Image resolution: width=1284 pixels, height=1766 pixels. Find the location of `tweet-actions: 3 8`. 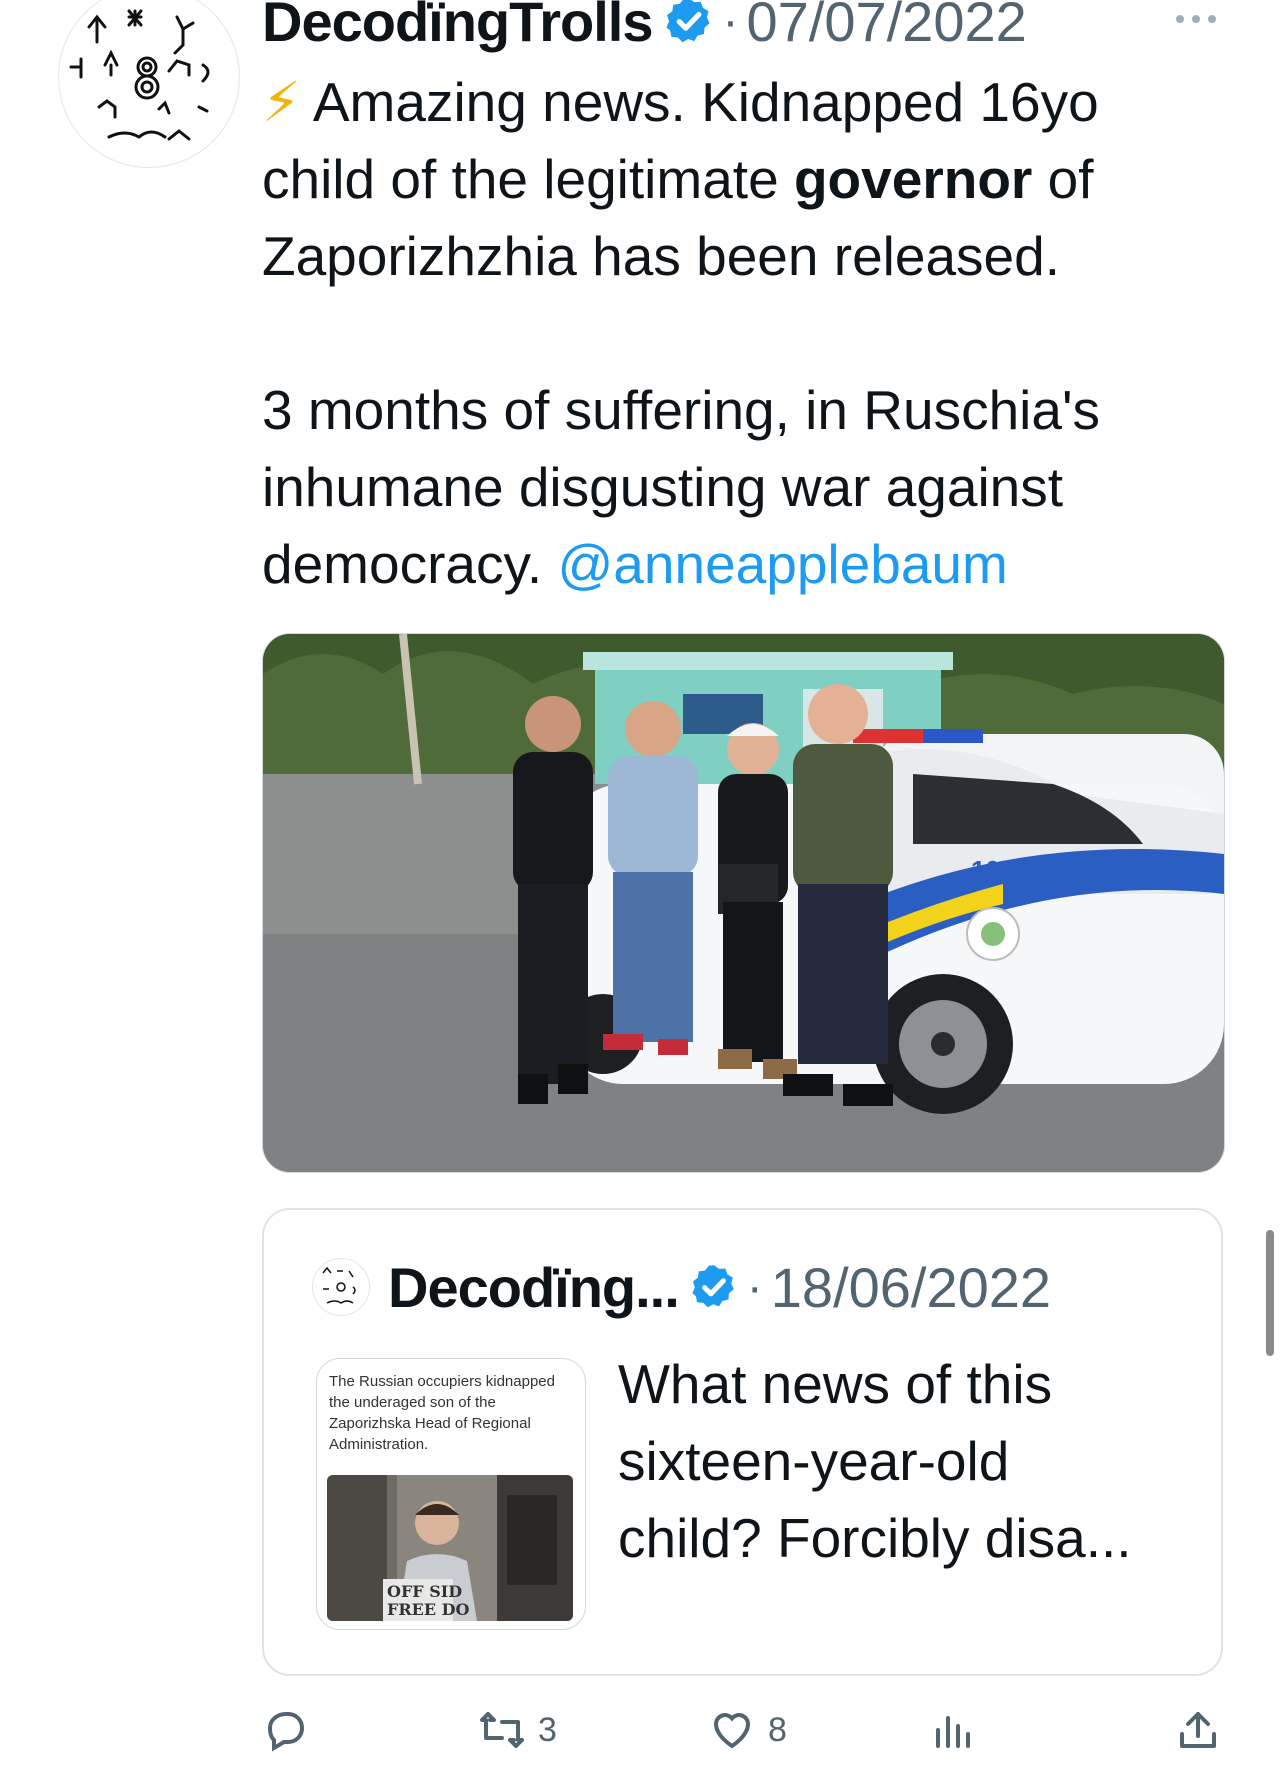

tweet-actions: 3 8 is located at coordinates (742, 1736).